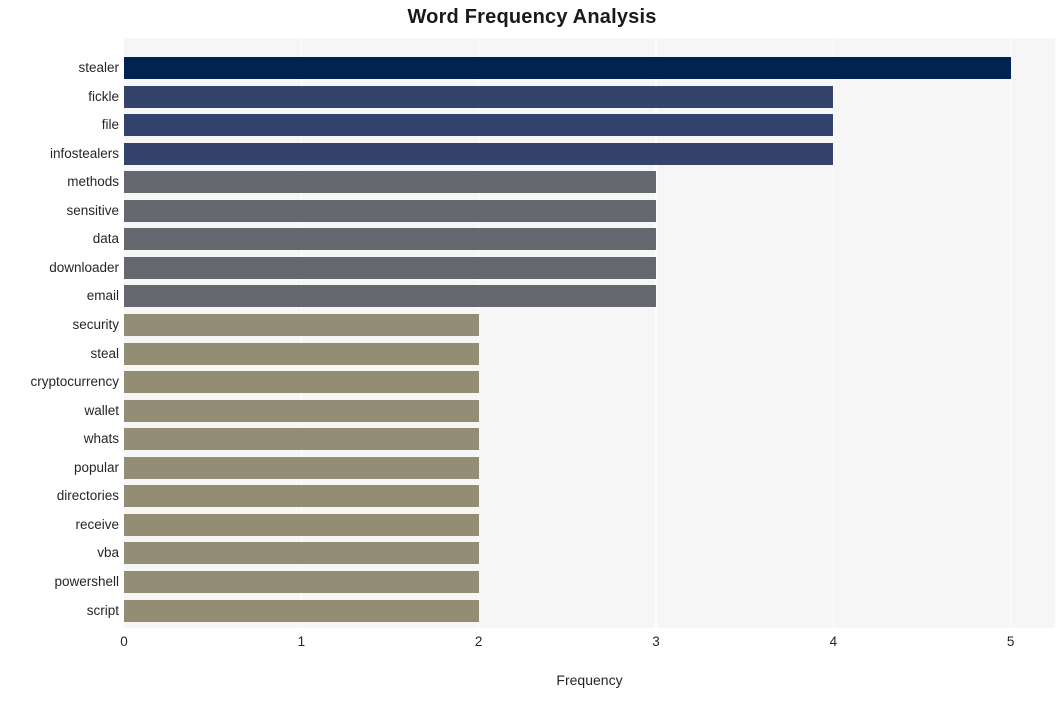 Image resolution: width=1064 pixels, height=701 pixels. I want to click on x-tick-label: 2, so click(478, 641).